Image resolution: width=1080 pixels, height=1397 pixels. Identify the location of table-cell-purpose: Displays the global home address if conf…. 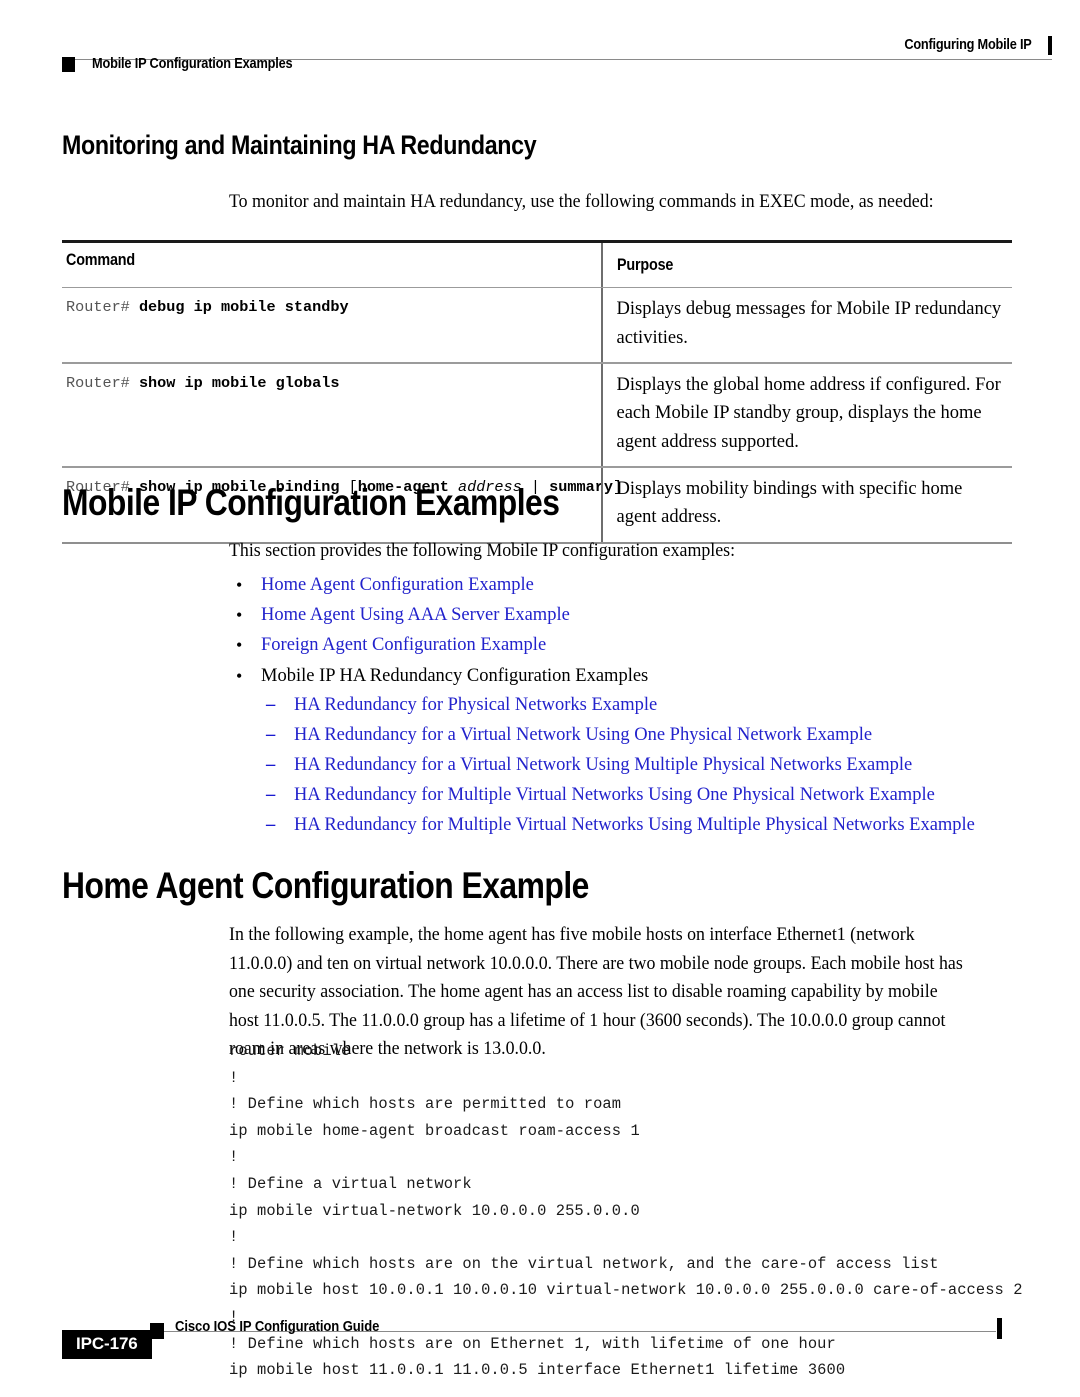
(808, 413).